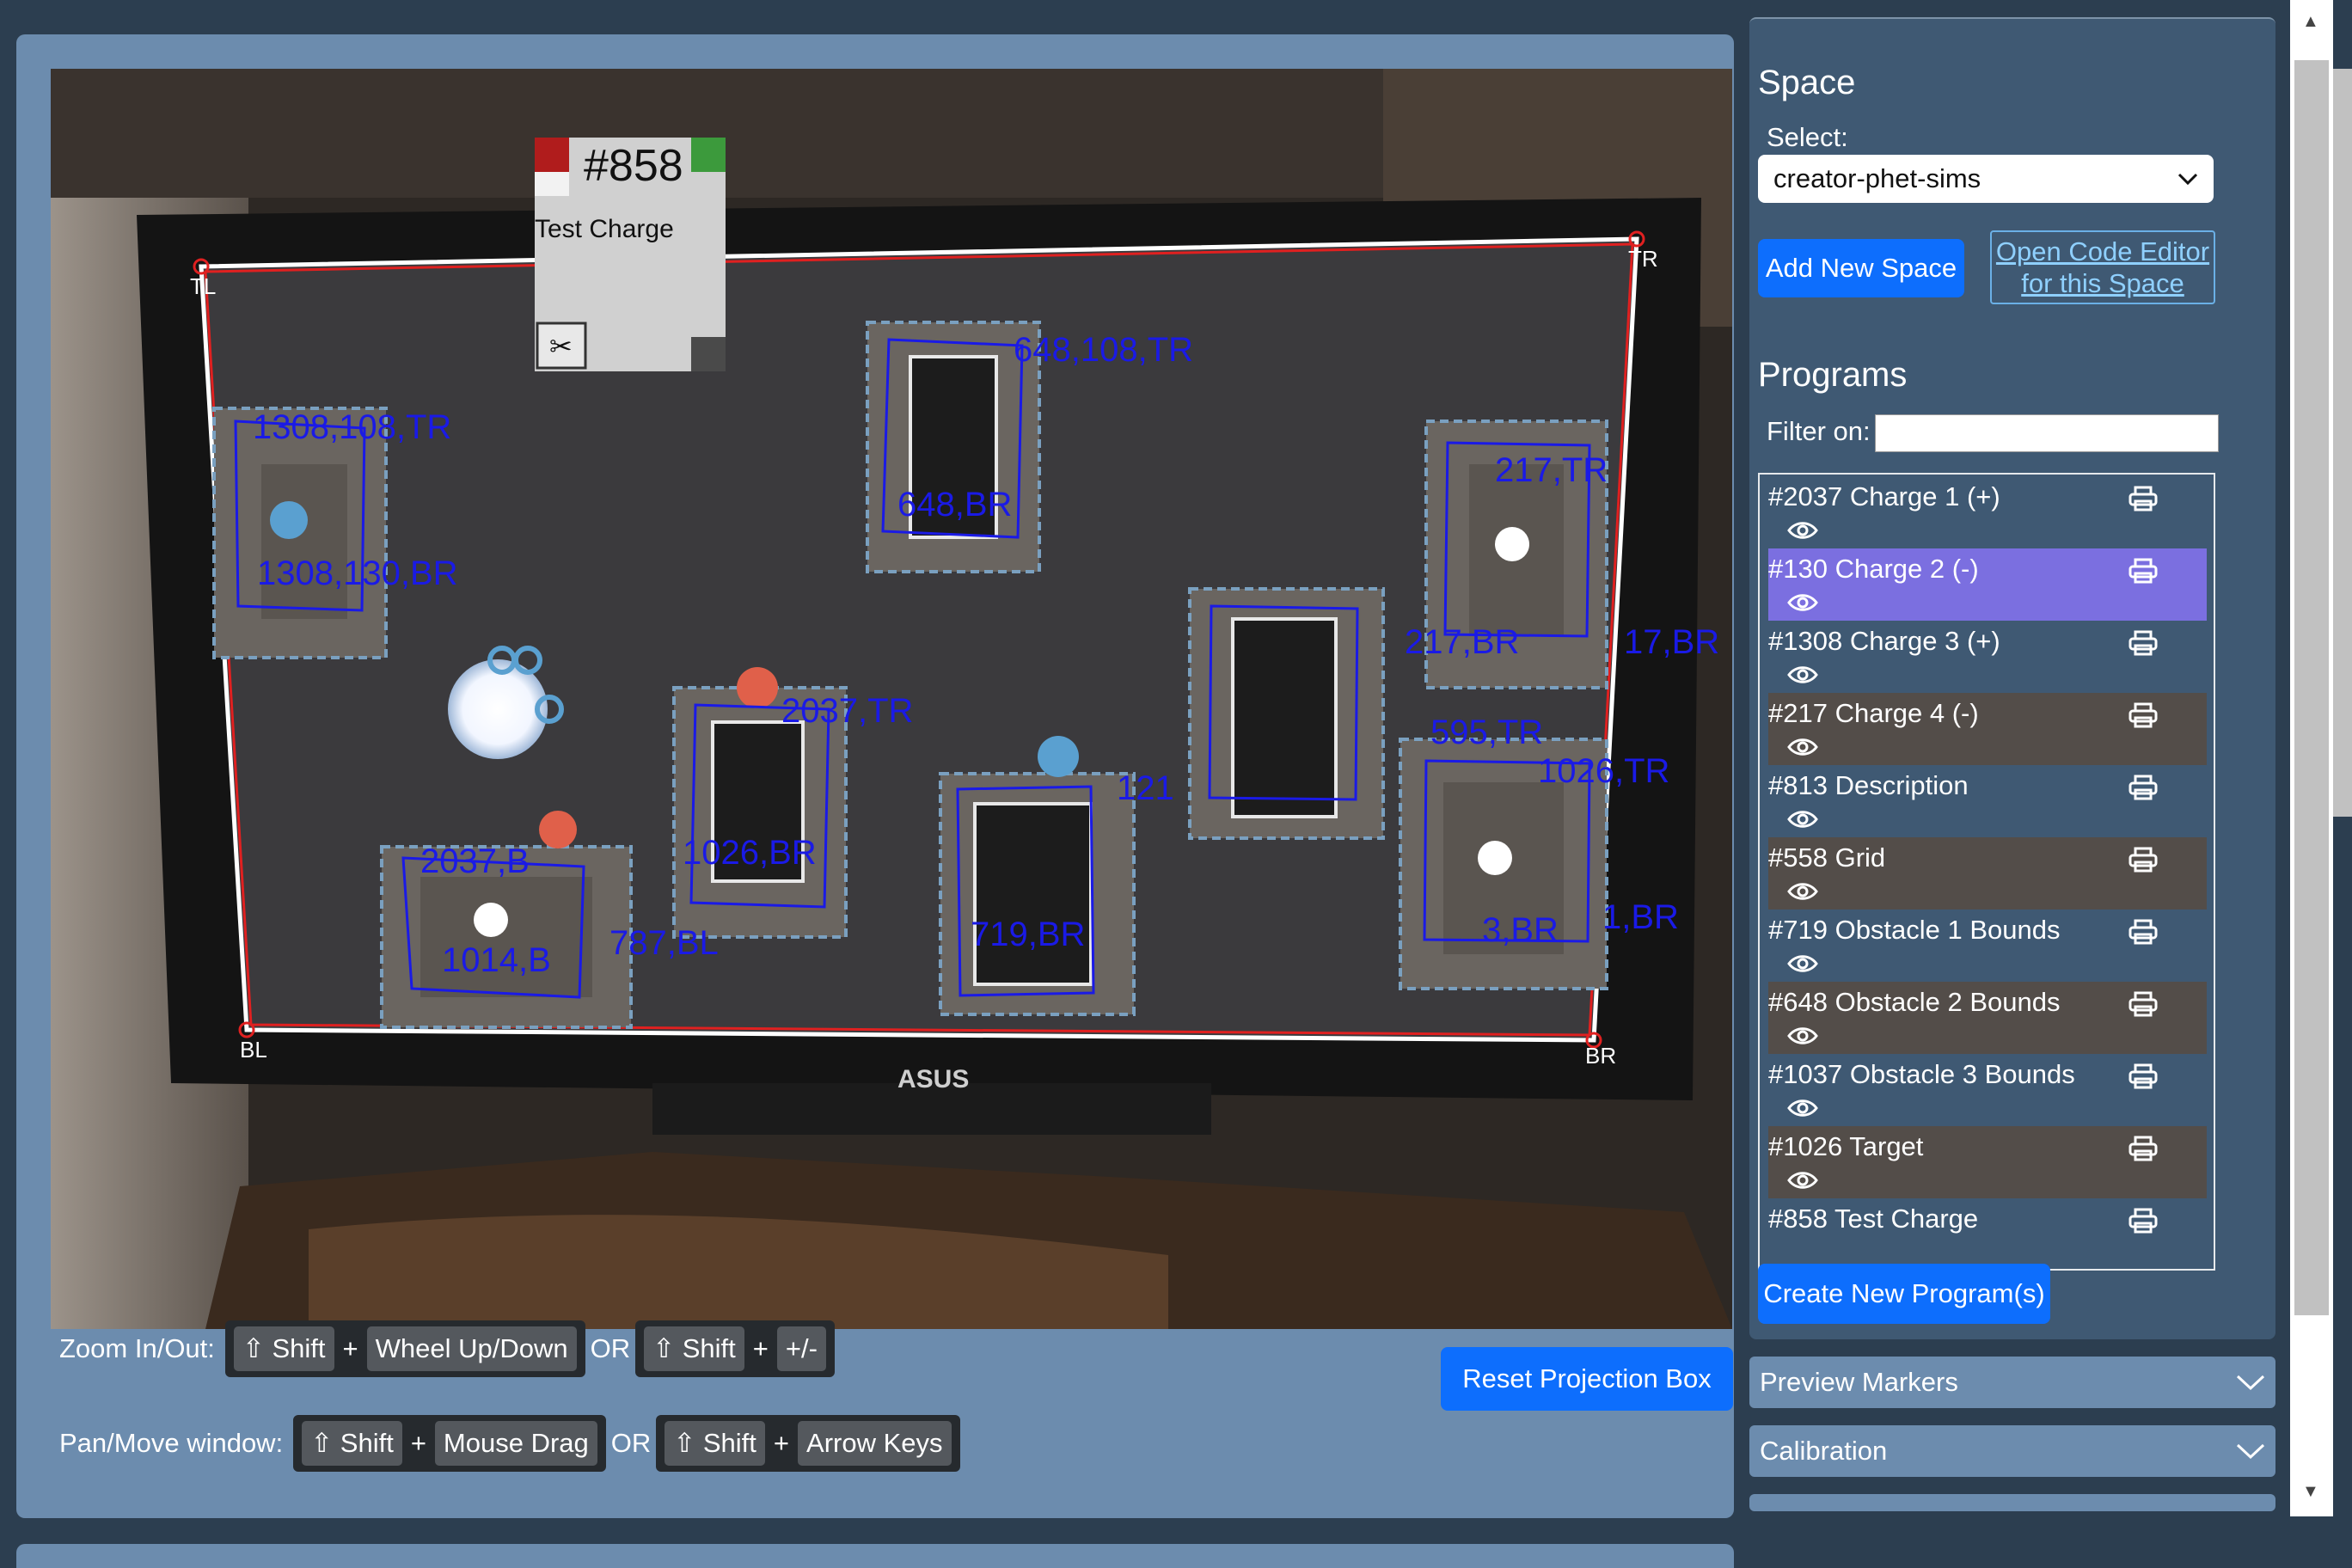 This screenshot has width=2352, height=1568. What do you see at coordinates (1643, 259) in the screenshot?
I see `corner-label-tr: TR` at bounding box center [1643, 259].